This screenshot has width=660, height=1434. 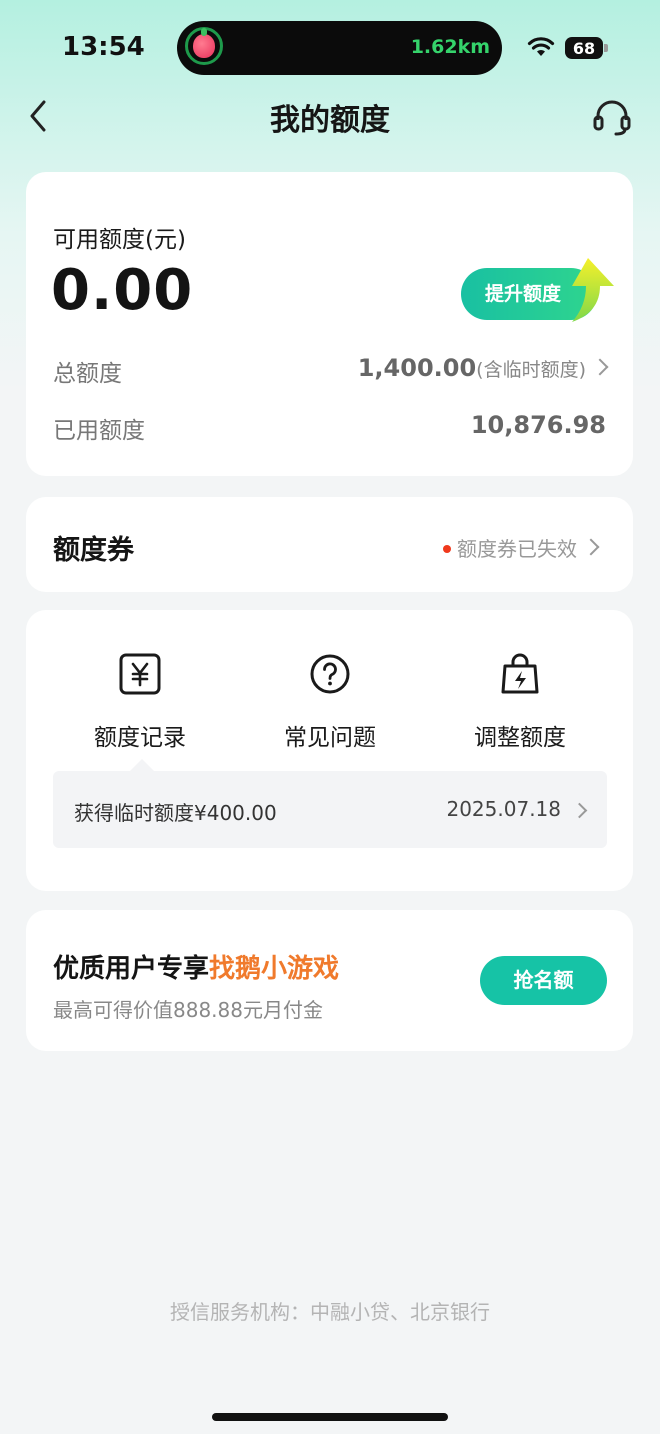 I want to click on used-quota-label: 已用额度, so click(x=99, y=431).